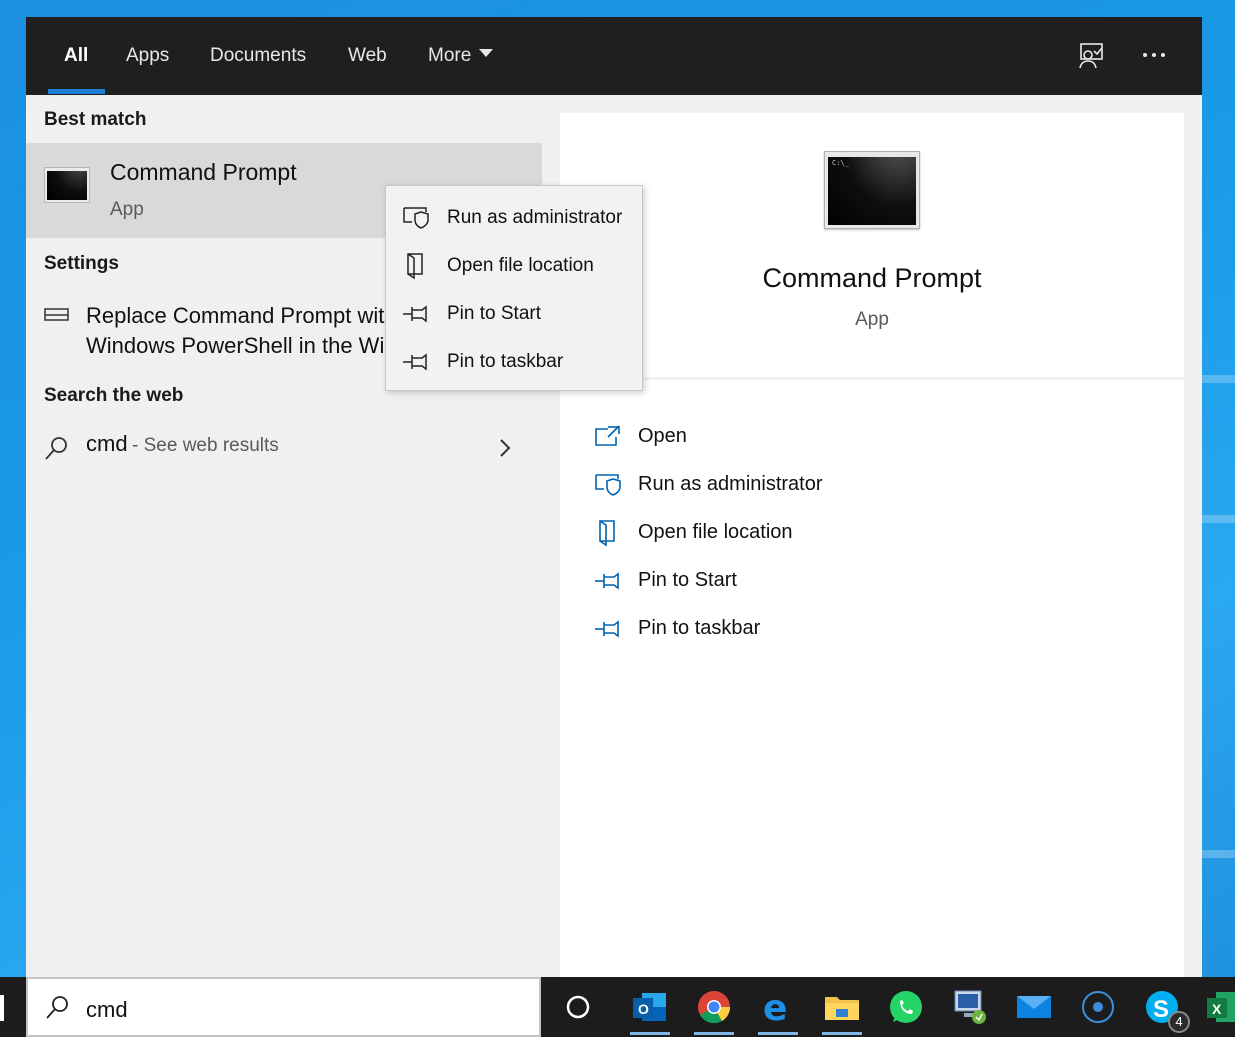 The height and width of the screenshot is (1037, 1235). What do you see at coordinates (67, 185) in the screenshot?
I see `command-prompt-icon` at bounding box center [67, 185].